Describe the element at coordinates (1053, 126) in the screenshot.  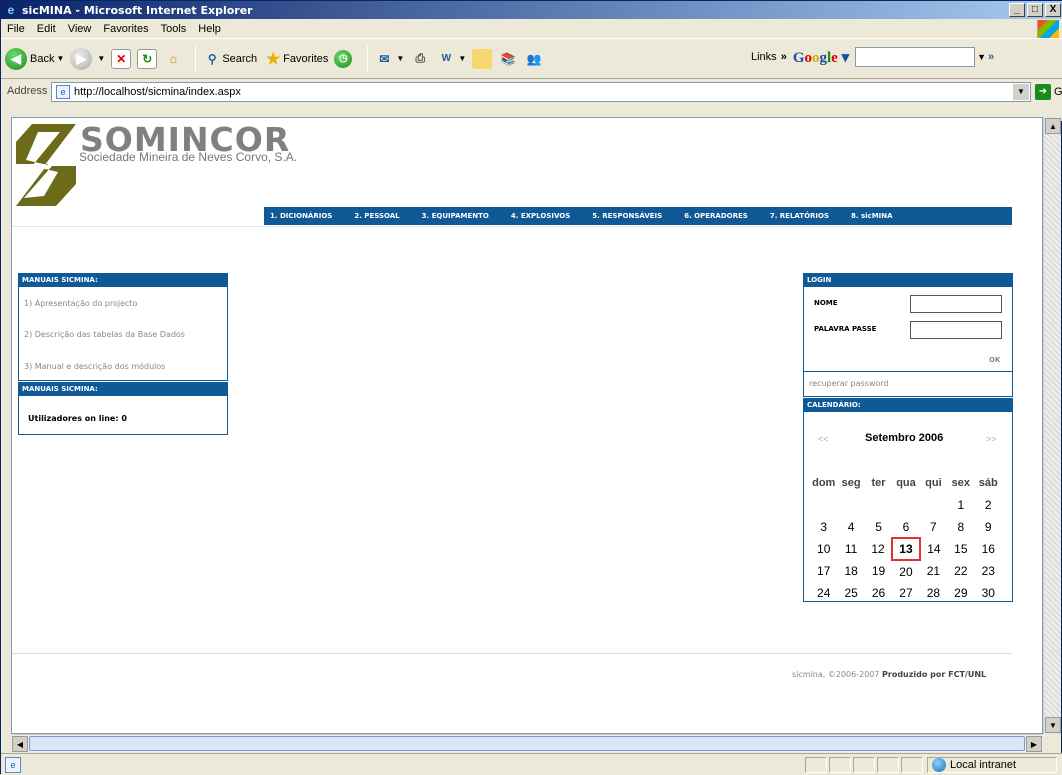
I see `scroll-up-icon: ▲` at that location.